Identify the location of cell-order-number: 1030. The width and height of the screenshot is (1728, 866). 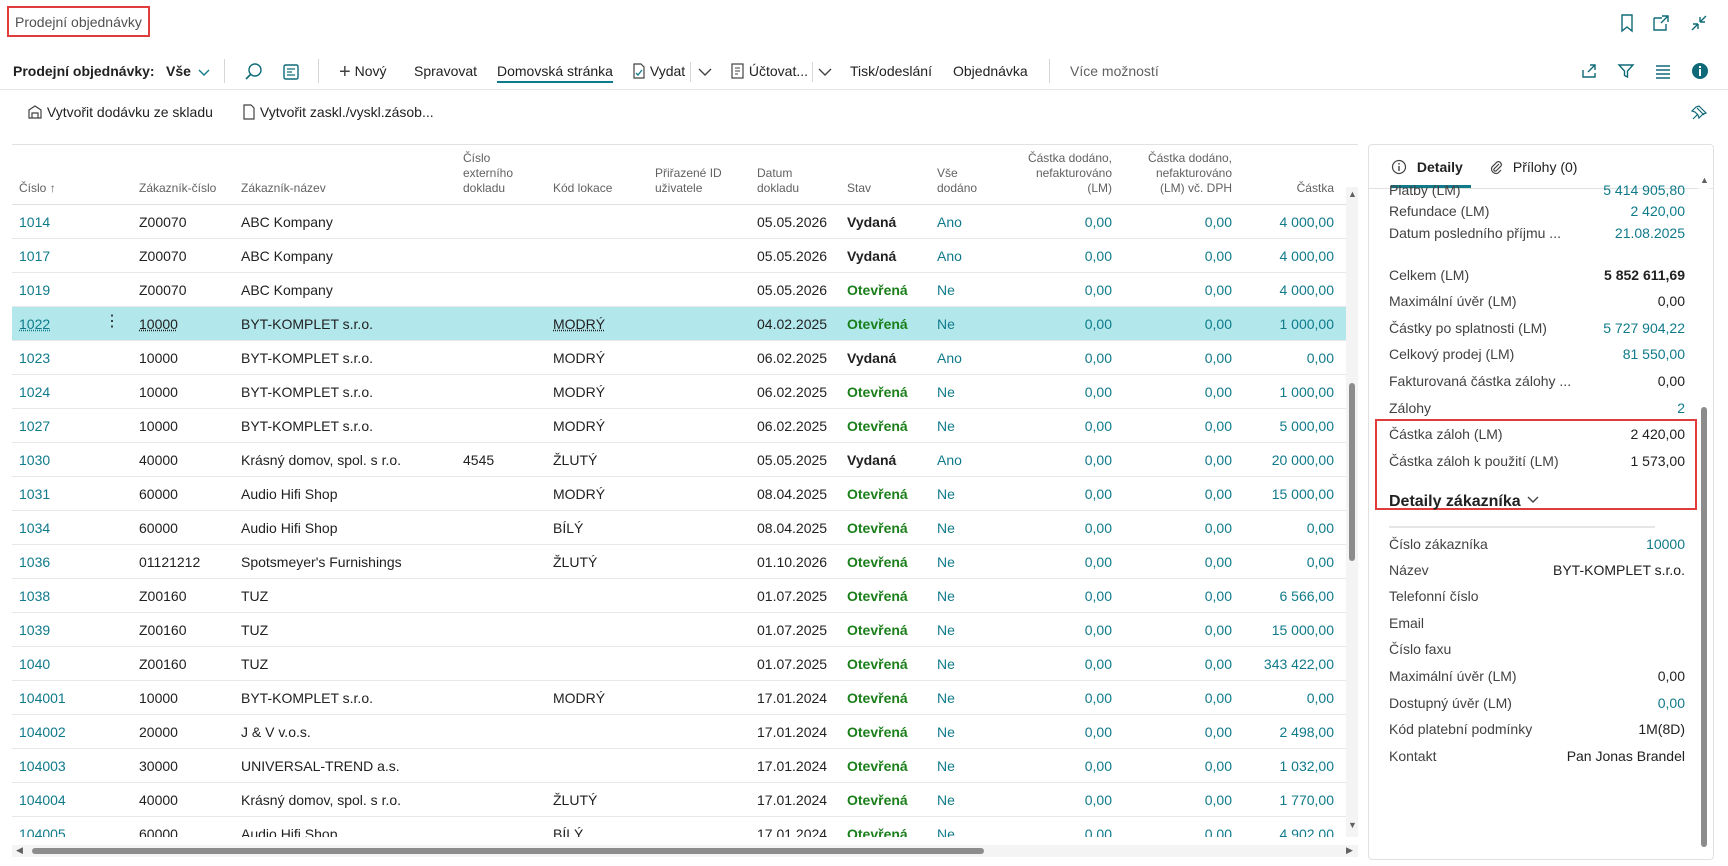
(34, 460).